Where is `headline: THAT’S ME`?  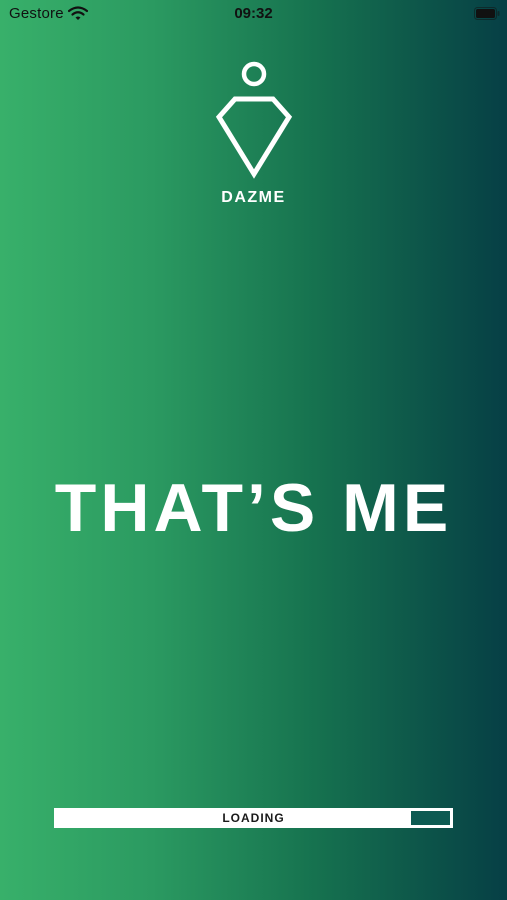
headline: THAT’S ME is located at coordinates (253, 508).